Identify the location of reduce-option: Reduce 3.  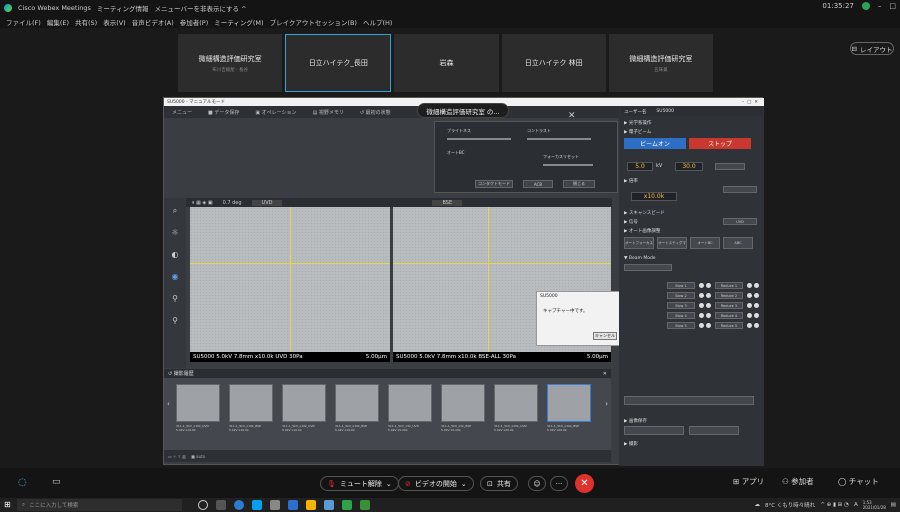
(729, 305).